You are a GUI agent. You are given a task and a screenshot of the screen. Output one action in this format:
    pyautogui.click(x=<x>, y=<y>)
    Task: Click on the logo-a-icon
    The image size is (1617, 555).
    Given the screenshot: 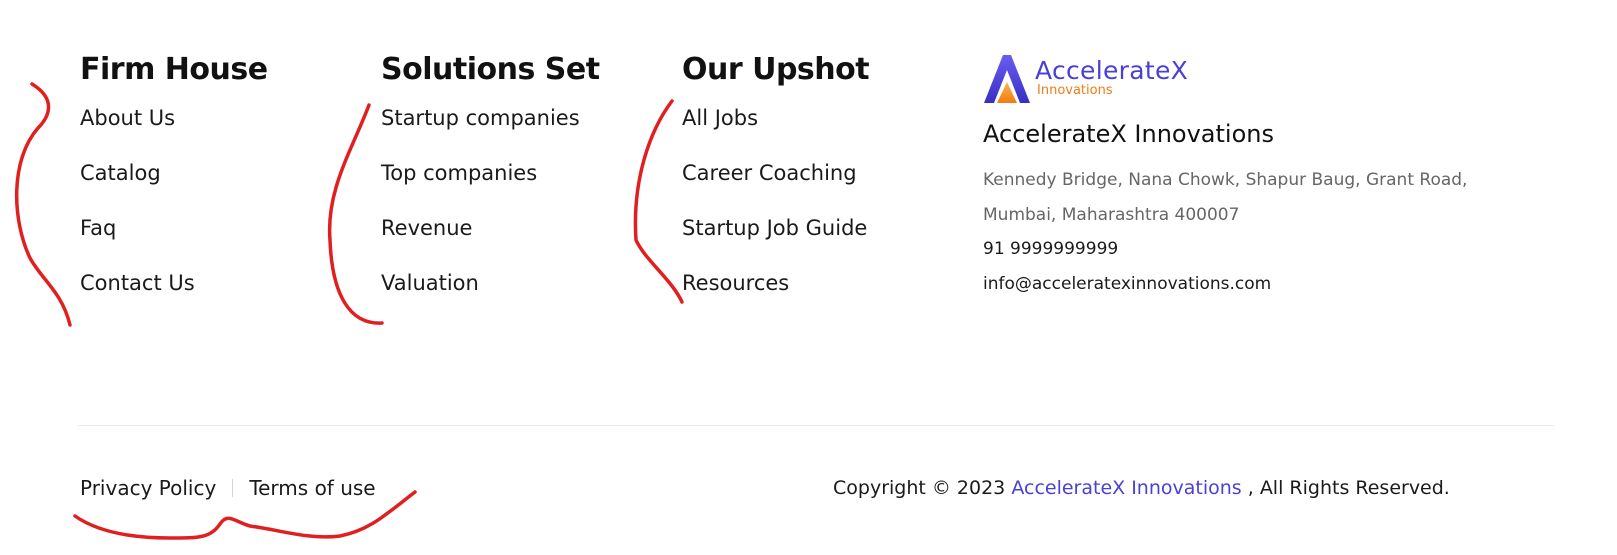 What is the action you would take?
    pyautogui.click(x=1007, y=79)
    